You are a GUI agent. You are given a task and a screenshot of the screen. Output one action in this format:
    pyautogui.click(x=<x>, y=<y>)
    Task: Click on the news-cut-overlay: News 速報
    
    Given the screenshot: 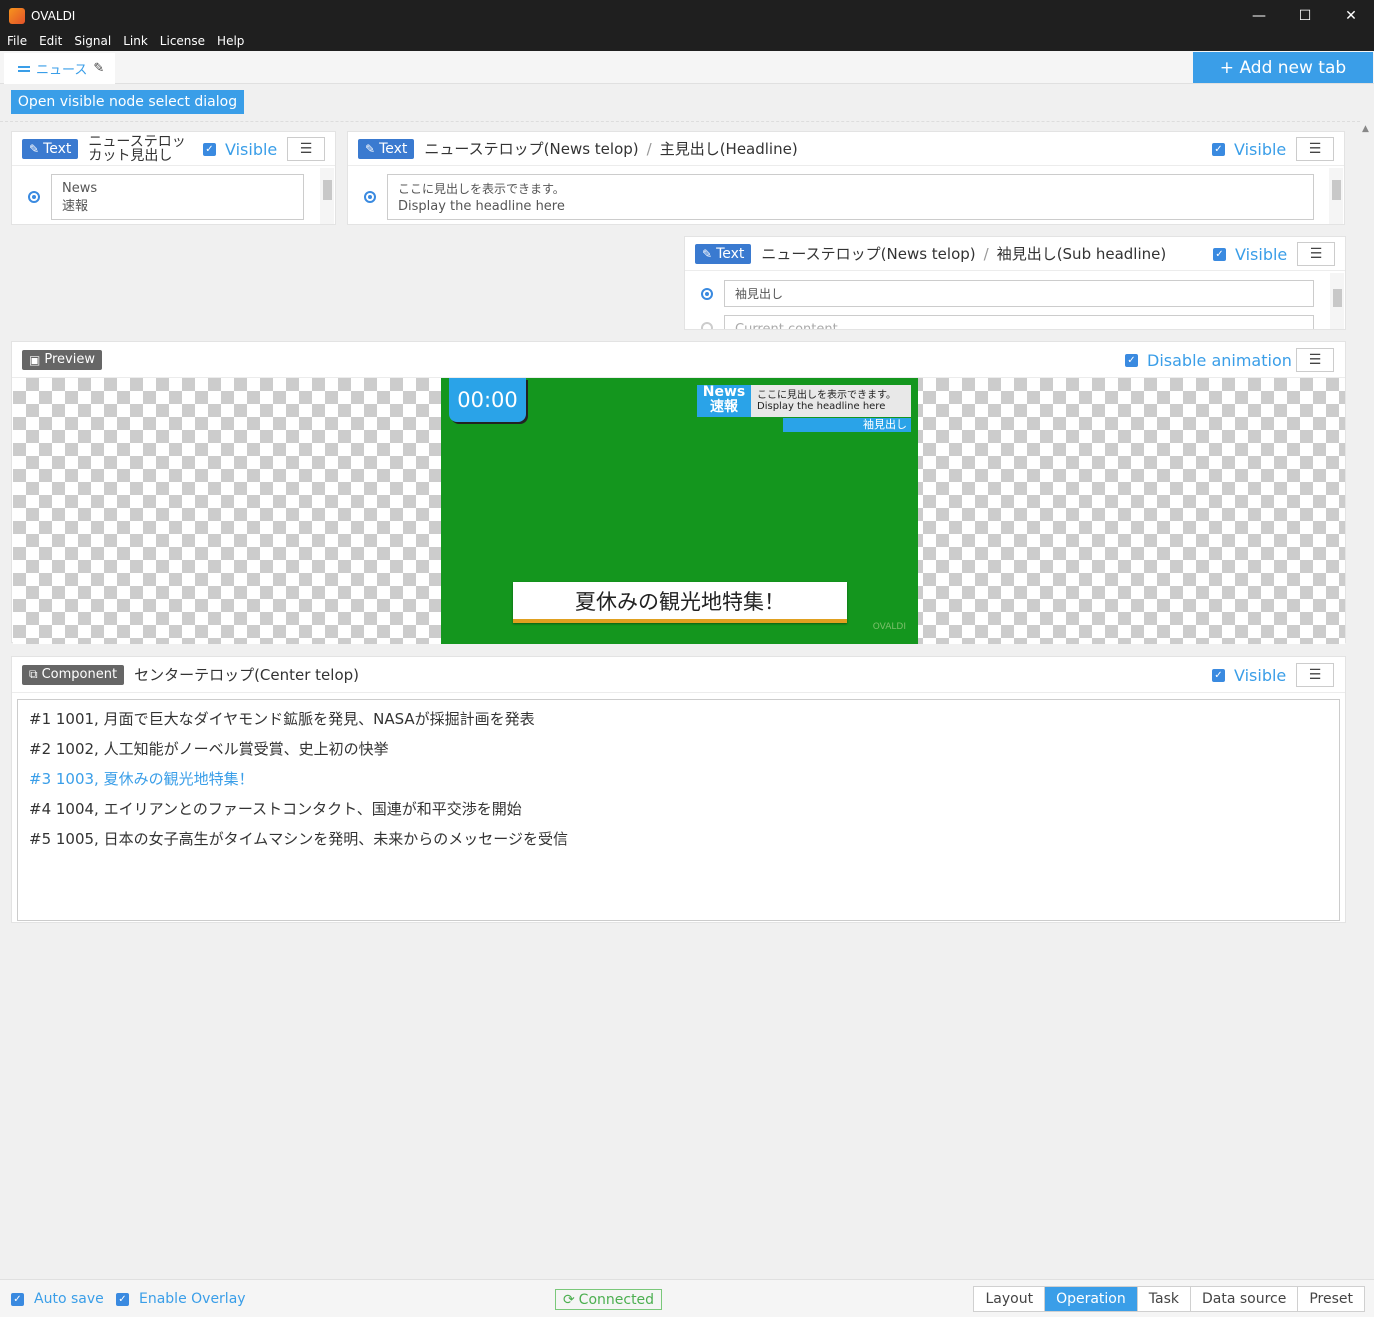 What is the action you would take?
    pyautogui.click(x=724, y=401)
    